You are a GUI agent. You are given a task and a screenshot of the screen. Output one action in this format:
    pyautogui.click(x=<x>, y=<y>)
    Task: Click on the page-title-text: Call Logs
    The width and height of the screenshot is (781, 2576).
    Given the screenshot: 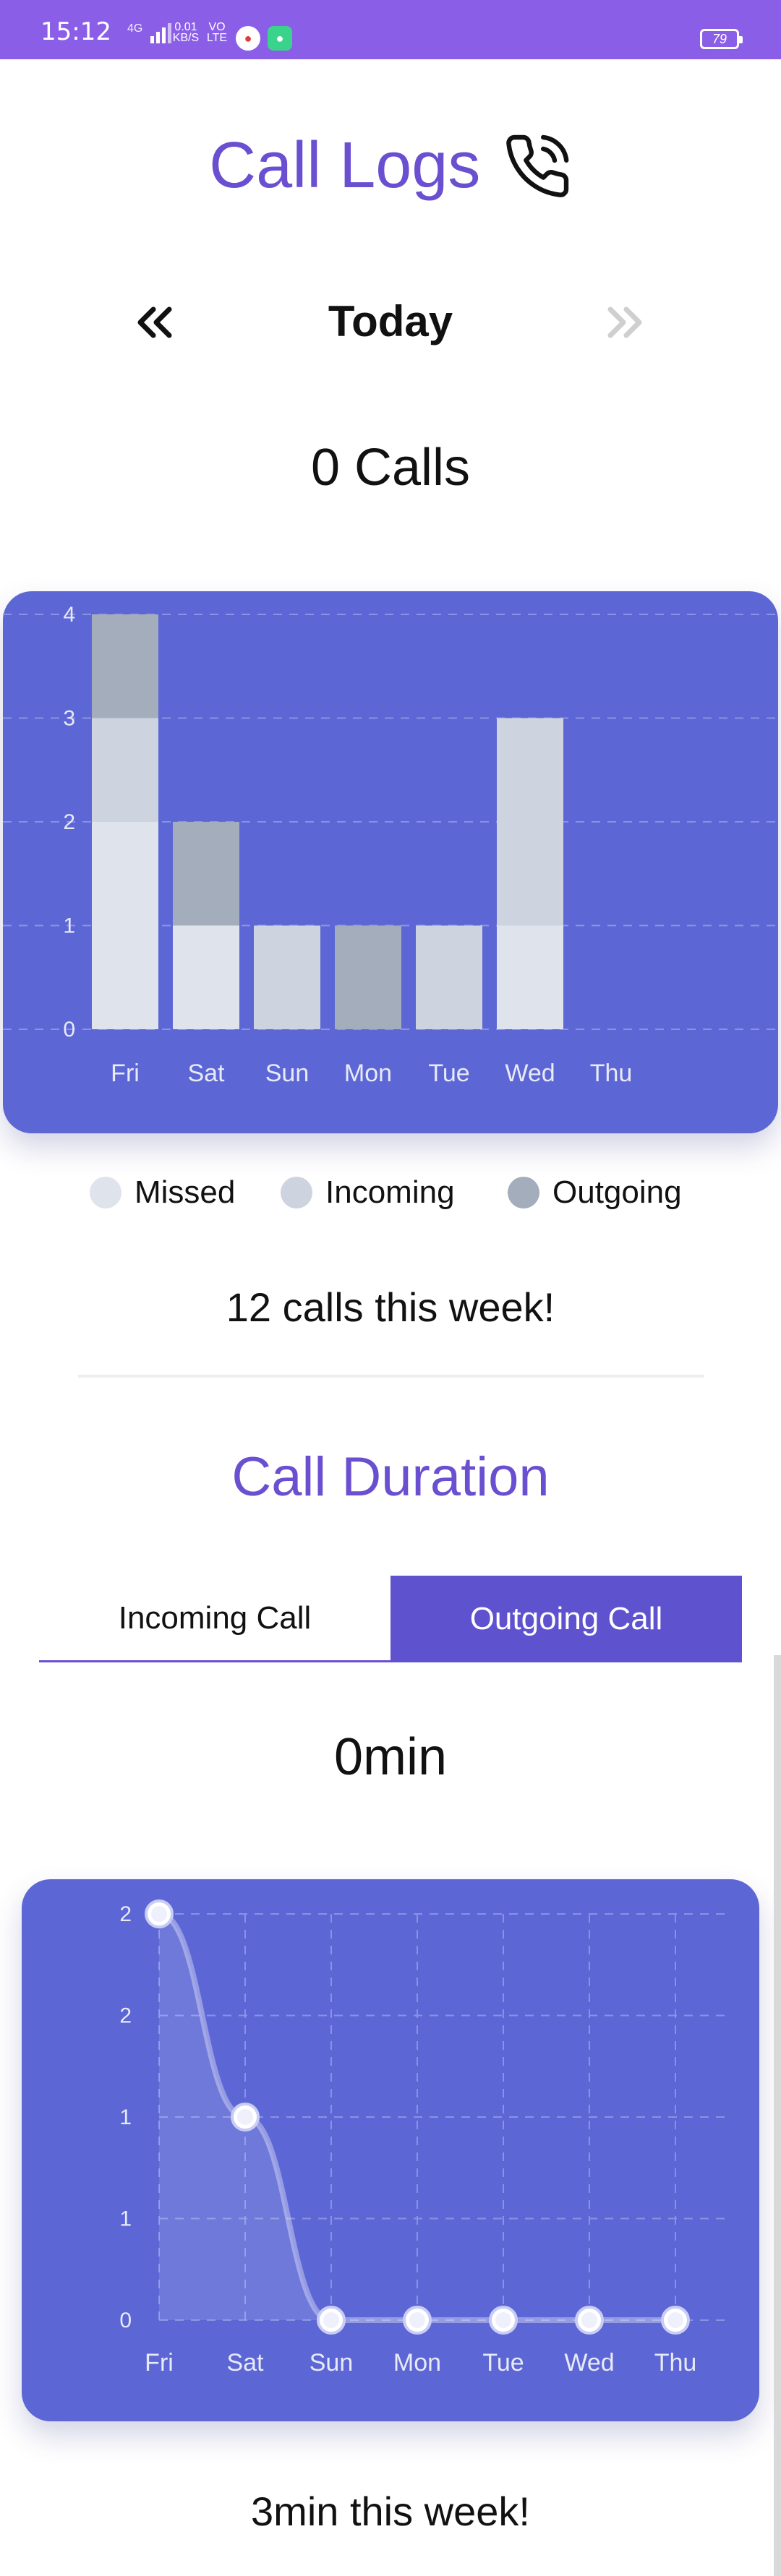 What is the action you would take?
    pyautogui.click(x=345, y=166)
    